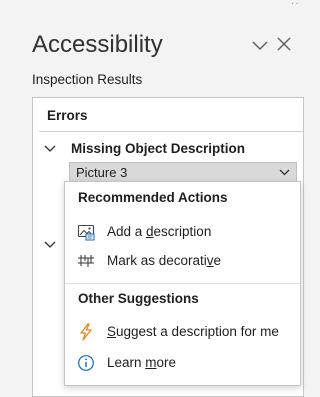  What do you see at coordinates (164, 260) in the screenshot?
I see `menu-item-label: Mark as decorative` at bounding box center [164, 260].